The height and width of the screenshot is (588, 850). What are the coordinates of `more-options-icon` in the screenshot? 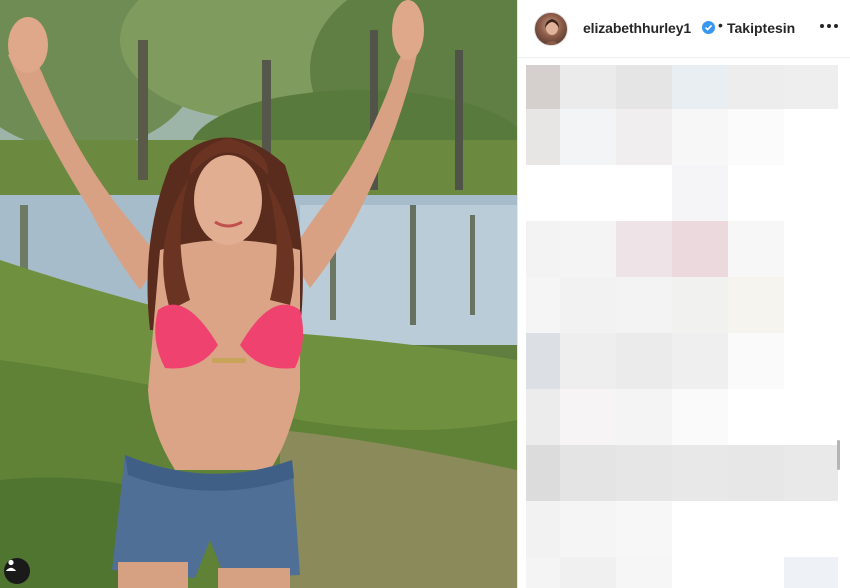 It's located at (829, 26).